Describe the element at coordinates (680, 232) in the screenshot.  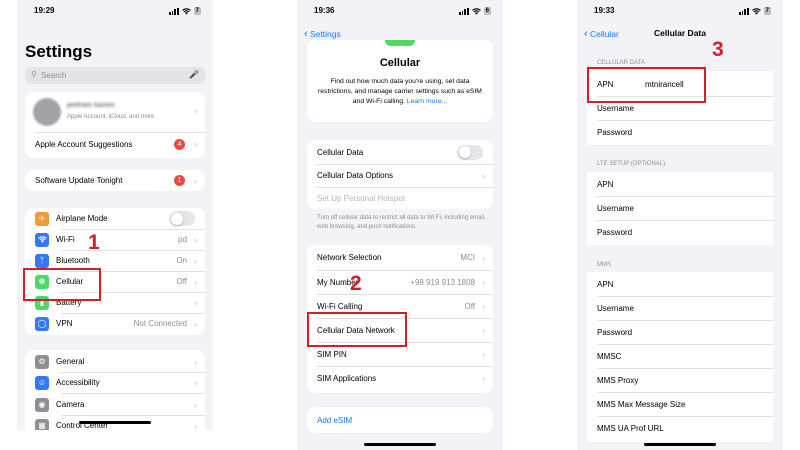
I see `lte-password-field: Password` at that location.